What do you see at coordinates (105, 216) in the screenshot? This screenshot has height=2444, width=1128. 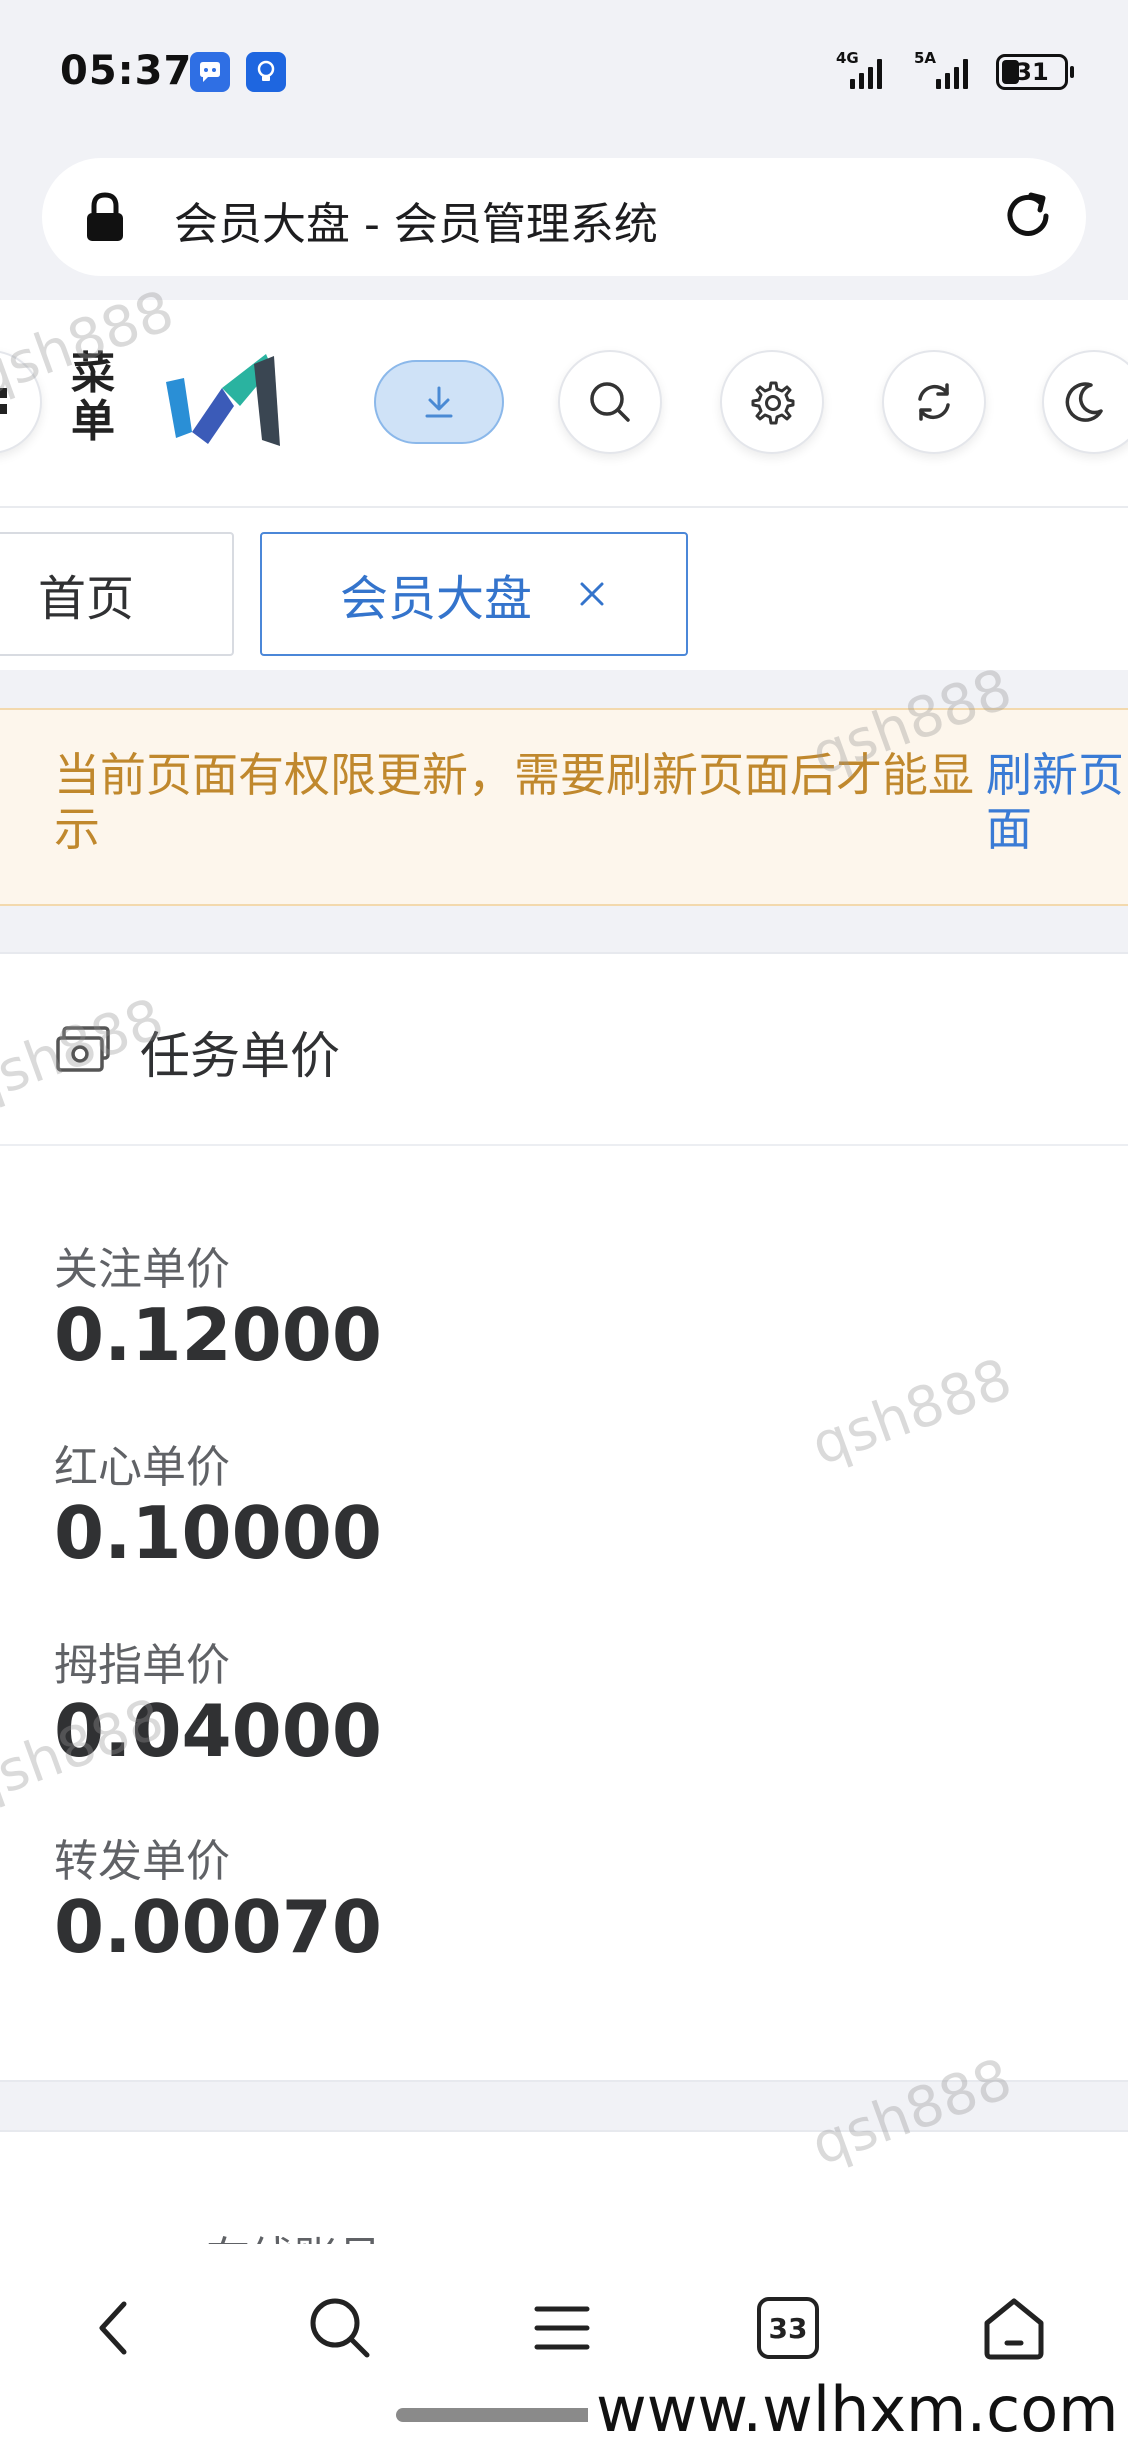 I see `lock-icon` at bounding box center [105, 216].